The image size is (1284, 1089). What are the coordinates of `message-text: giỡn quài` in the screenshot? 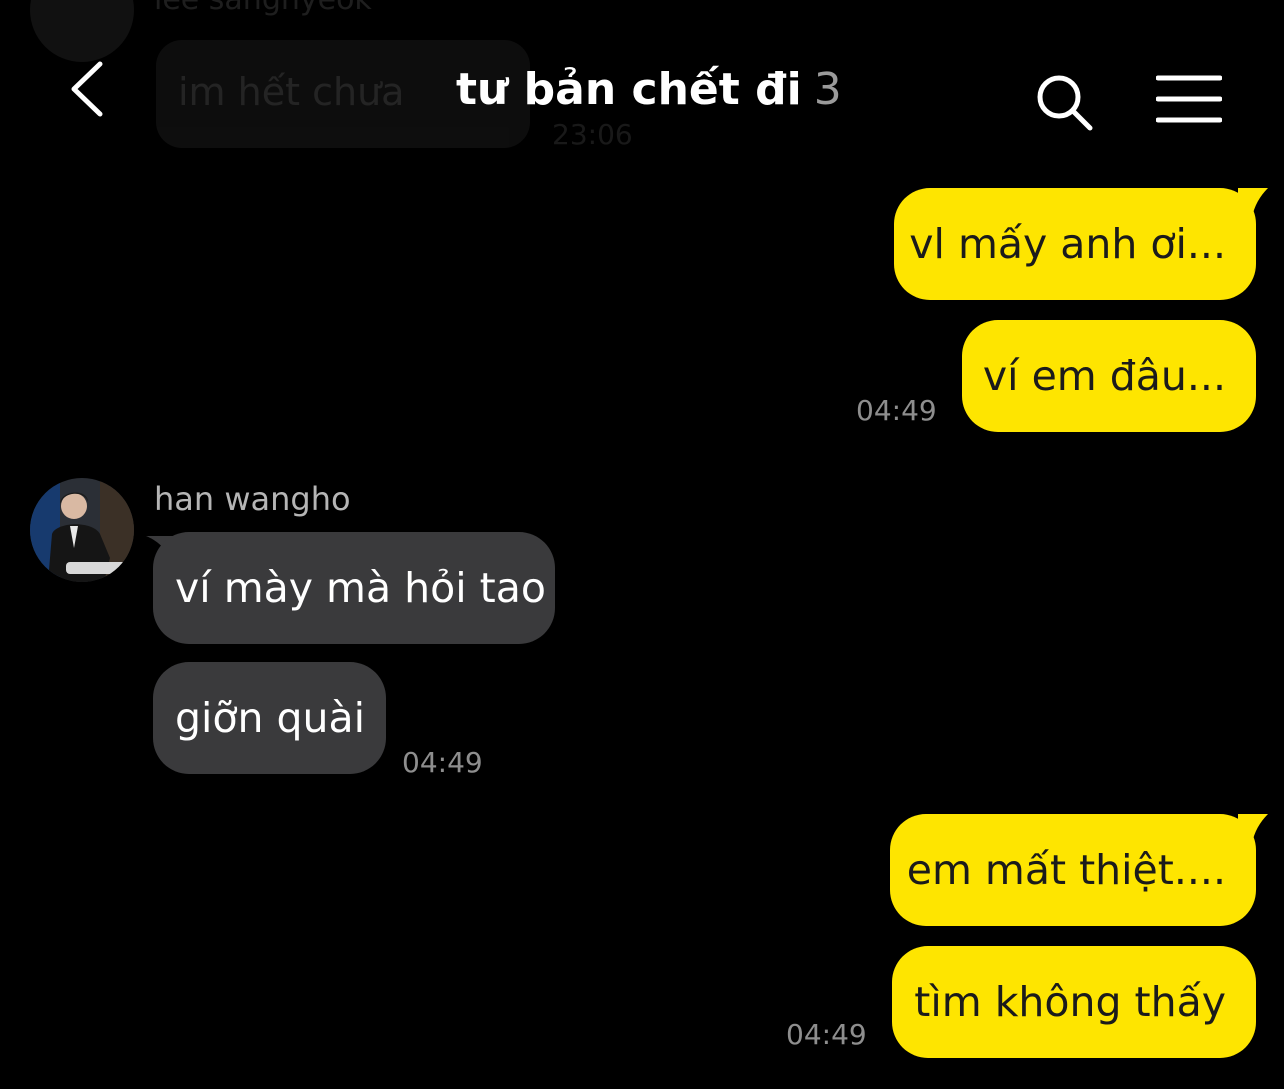 It's located at (270, 718).